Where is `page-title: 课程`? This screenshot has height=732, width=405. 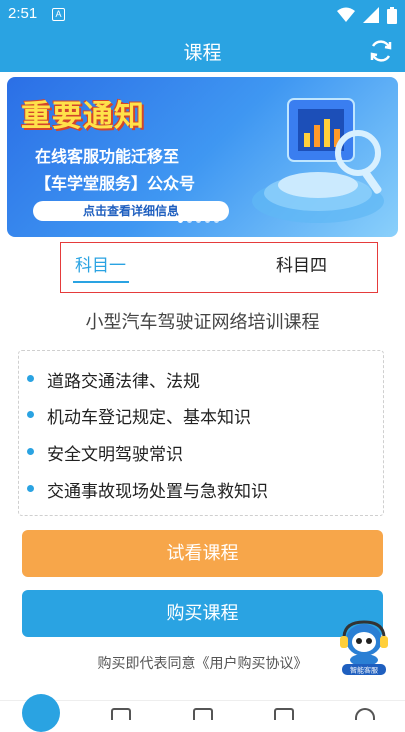
page-title: 课程 is located at coordinates (202, 53).